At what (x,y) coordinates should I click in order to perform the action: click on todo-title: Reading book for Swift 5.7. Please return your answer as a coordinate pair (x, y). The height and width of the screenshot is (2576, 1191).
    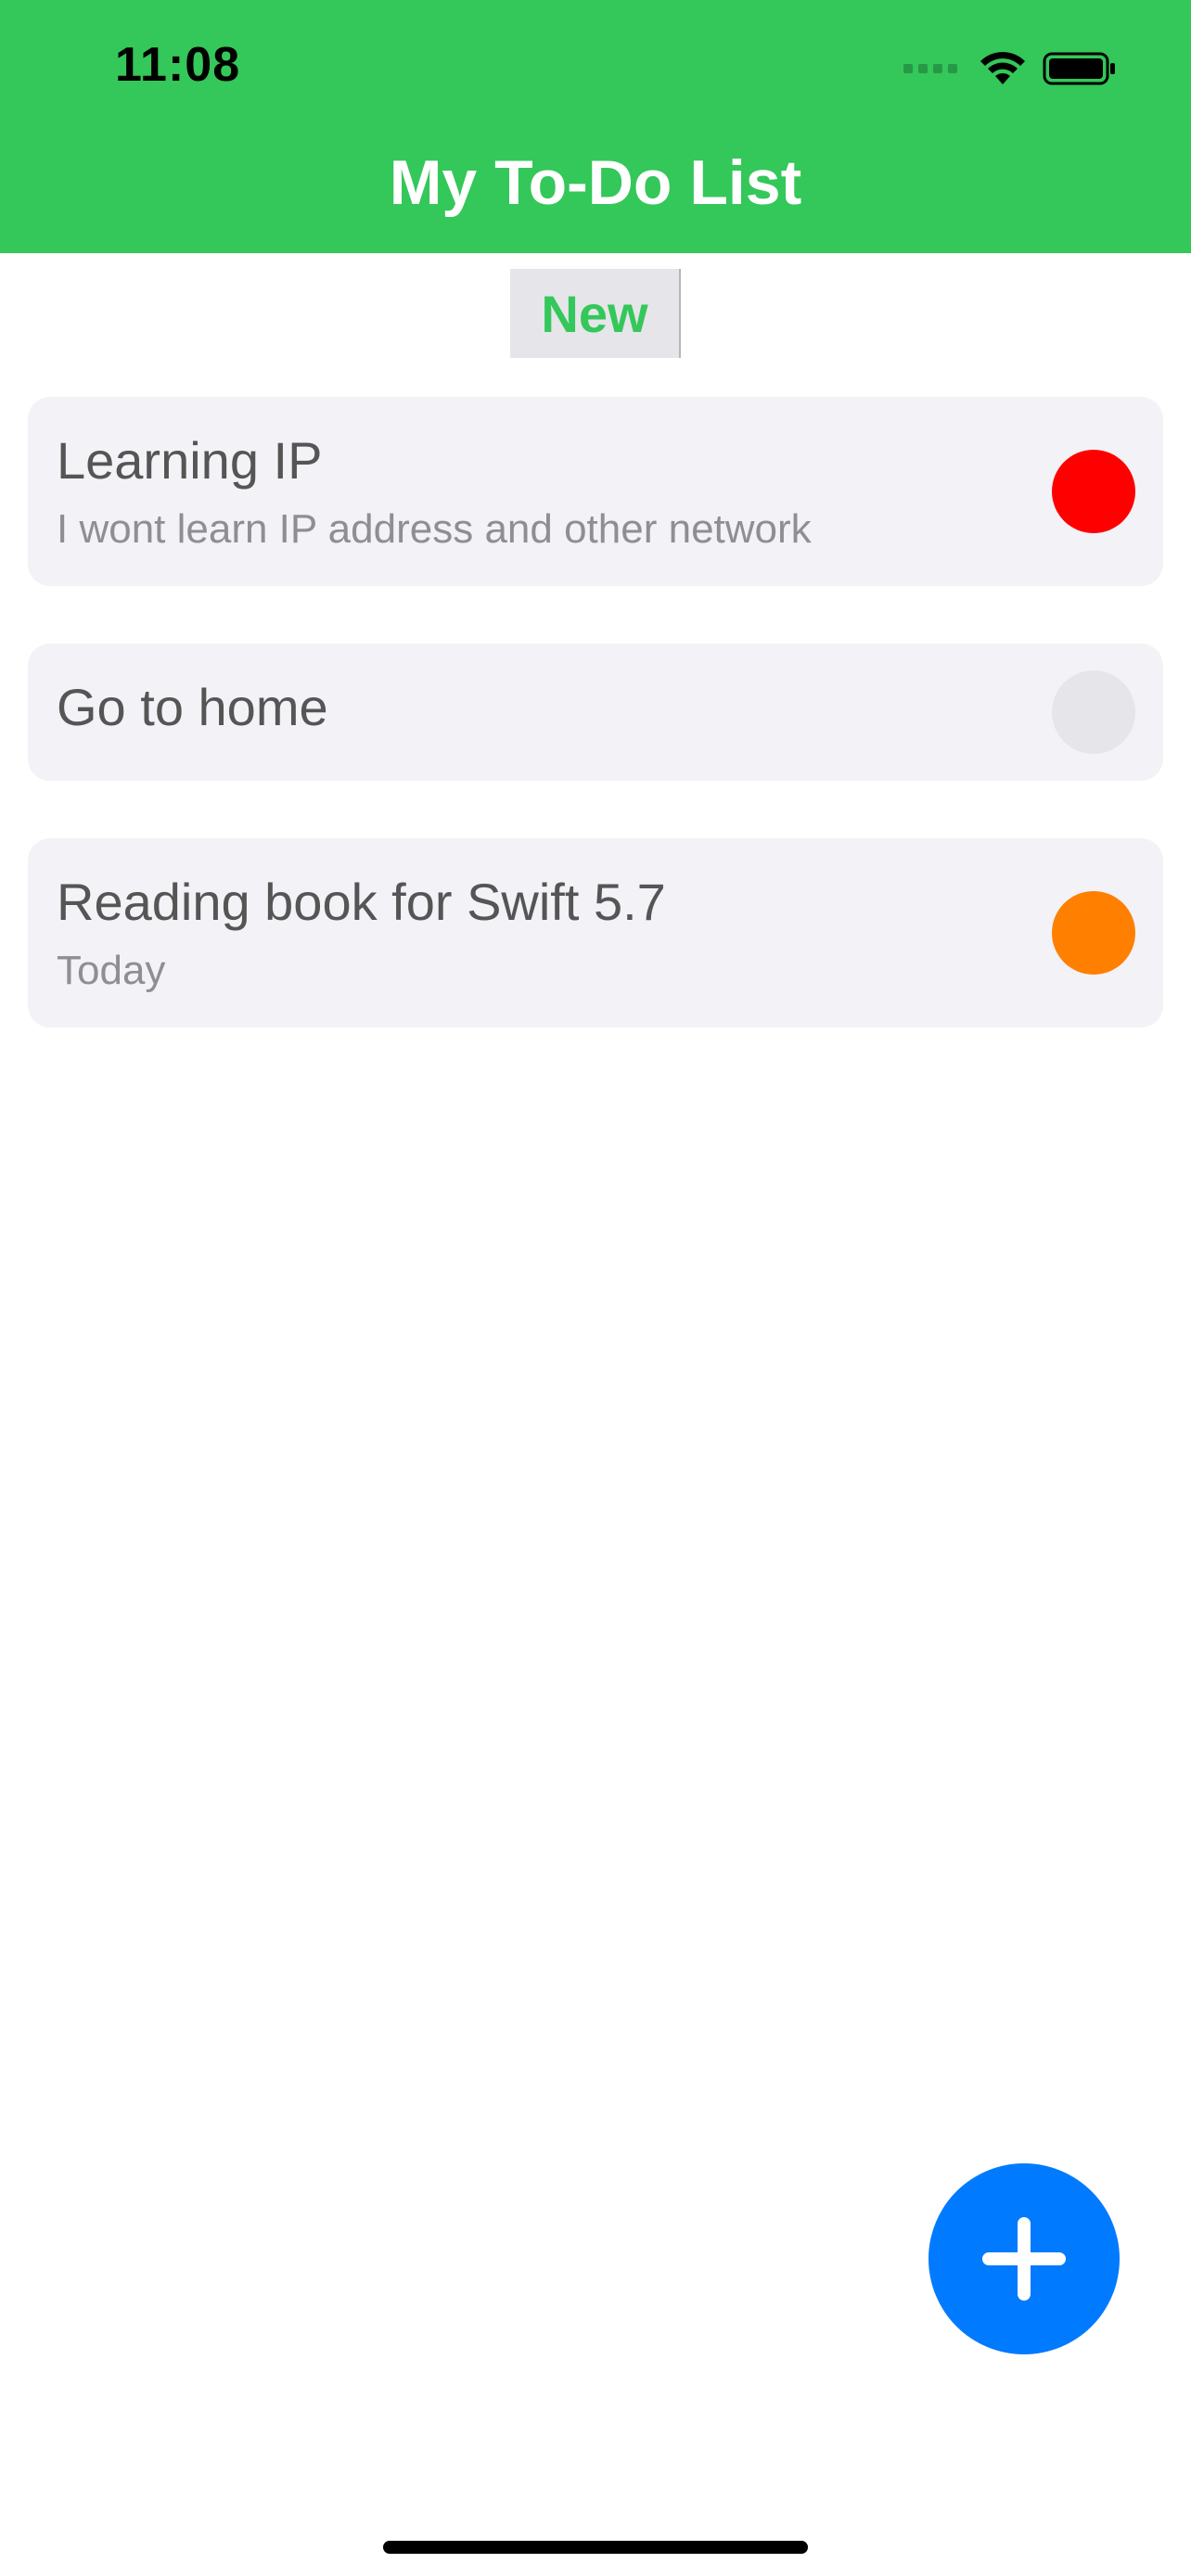
    Looking at the image, I should click on (361, 902).